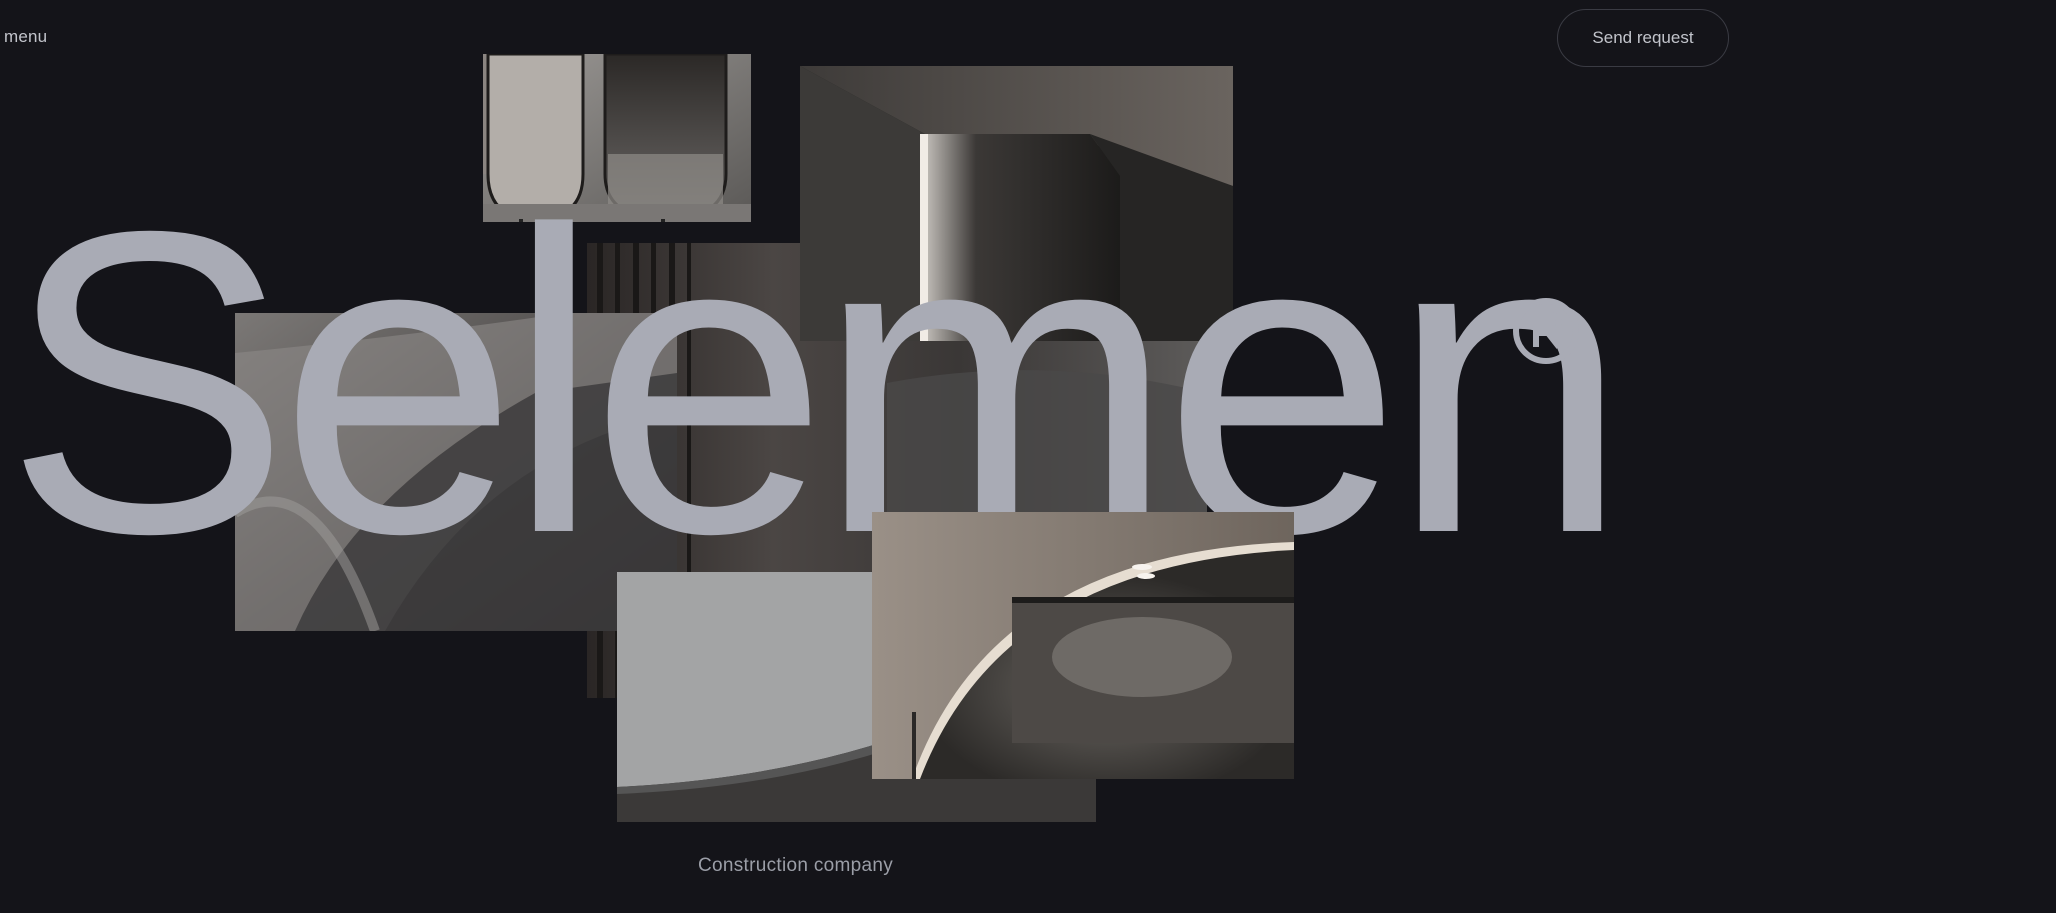 This screenshot has width=2056, height=913. Describe the element at coordinates (617, 138) in the screenshot. I see `photo-arched-mirrors` at that location.